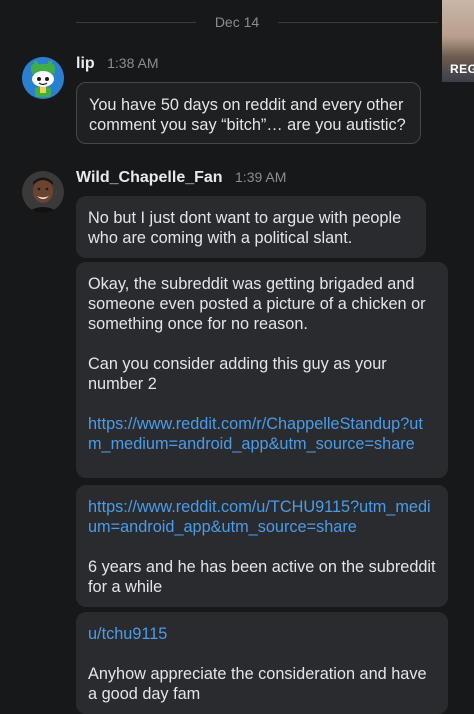 The image size is (474, 714). Describe the element at coordinates (85, 63) in the screenshot. I see `author-name: lip` at that location.